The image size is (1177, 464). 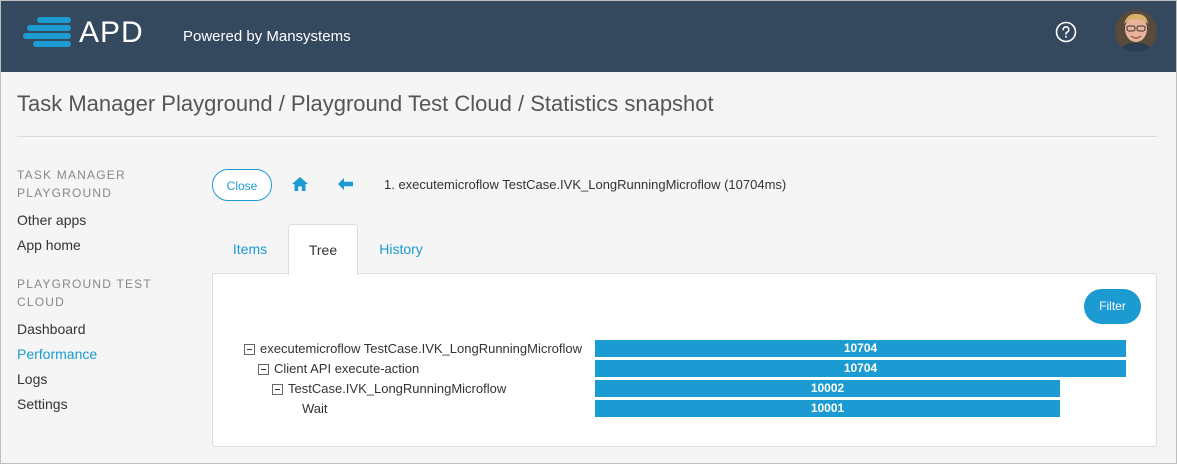 What do you see at coordinates (111, 32) in the screenshot?
I see `logo-text: APD` at bounding box center [111, 32].